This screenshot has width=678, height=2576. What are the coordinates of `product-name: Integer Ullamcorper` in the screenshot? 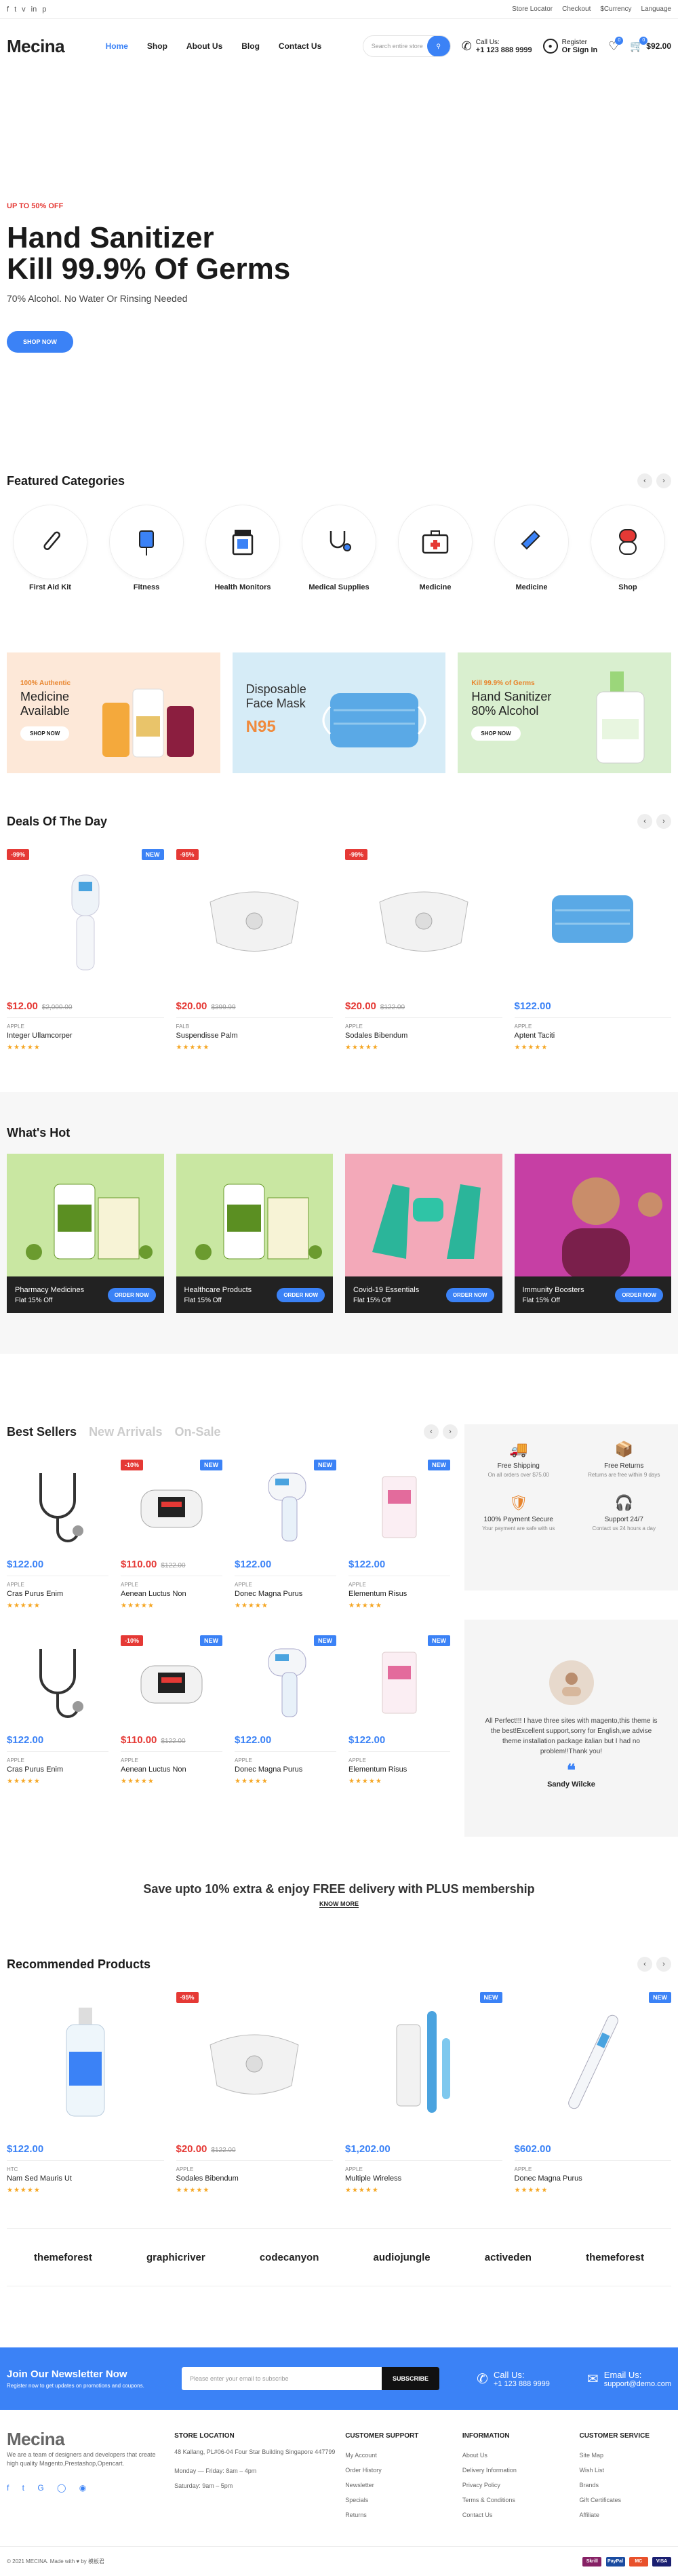 It's located at (85, 1036).